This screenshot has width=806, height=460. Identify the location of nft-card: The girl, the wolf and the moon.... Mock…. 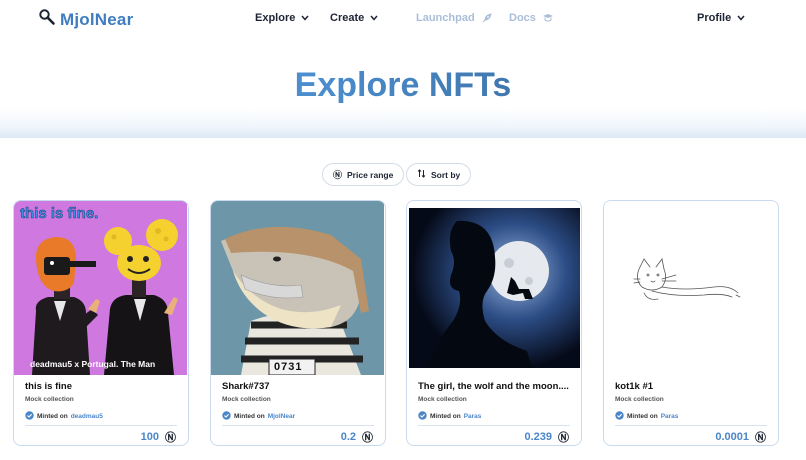
(494, 323).